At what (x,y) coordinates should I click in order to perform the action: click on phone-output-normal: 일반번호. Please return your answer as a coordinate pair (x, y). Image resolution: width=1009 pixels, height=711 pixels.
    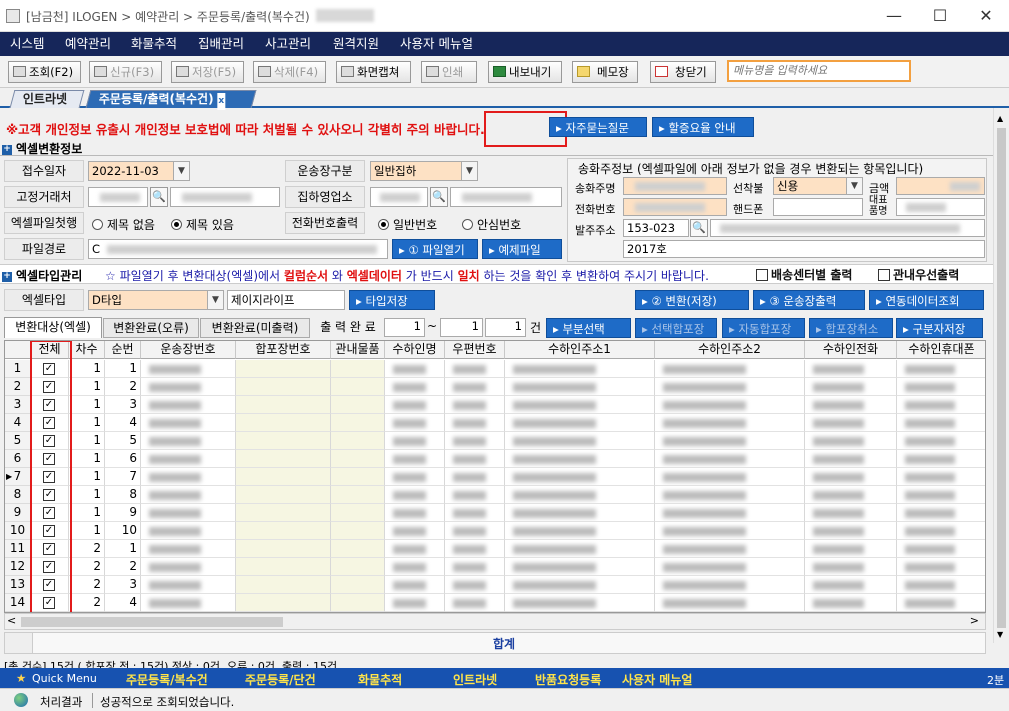
    Looking at the image, I should click on (407, 224).